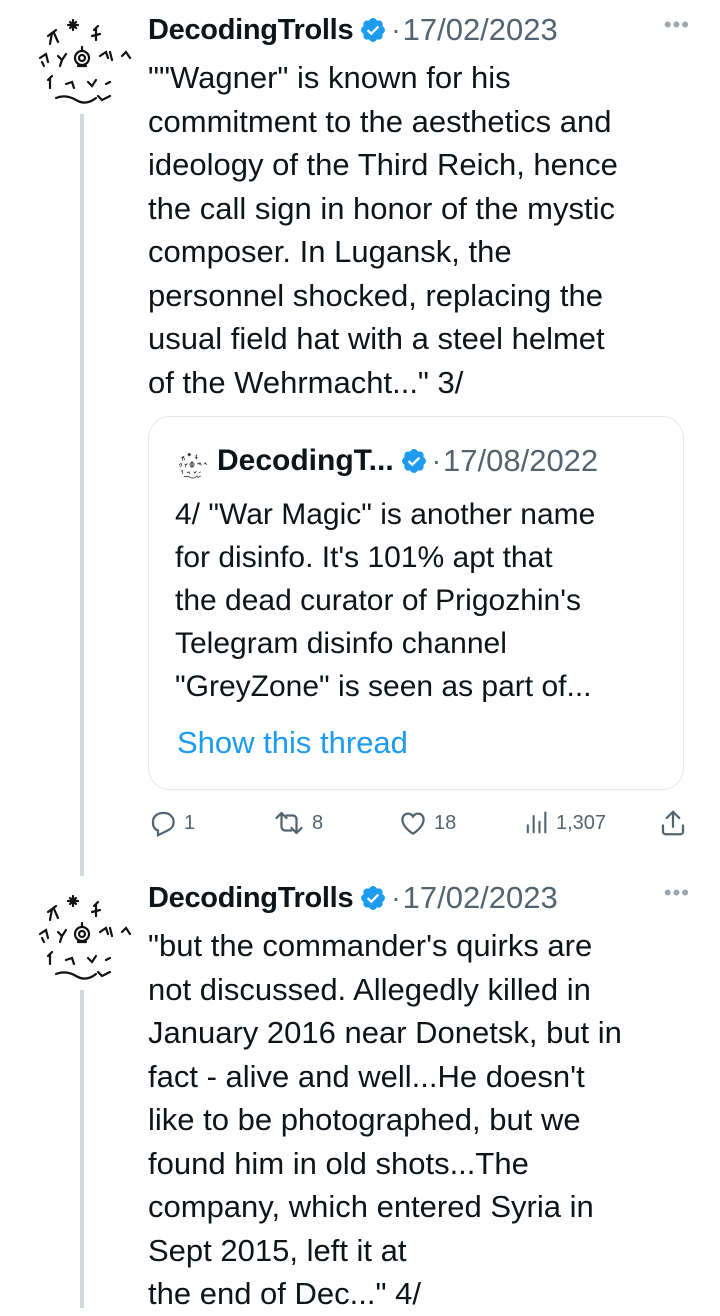 This screenshot has width=720, height=1316. Describe the element at coordinates (413, 823) in the screenshot. I see `like-icon` at that location.